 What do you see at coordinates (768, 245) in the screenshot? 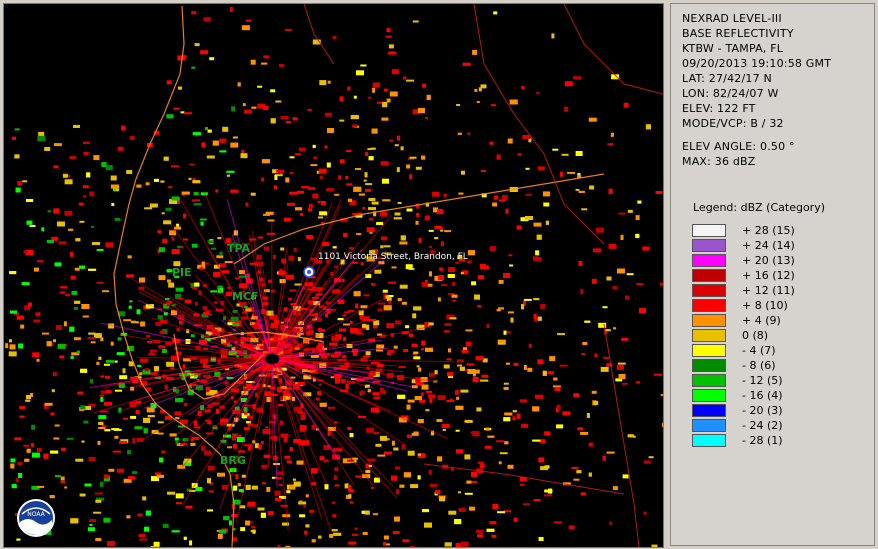
I see `legend-label: + 24 (14)` at bounding box center [768, 245].